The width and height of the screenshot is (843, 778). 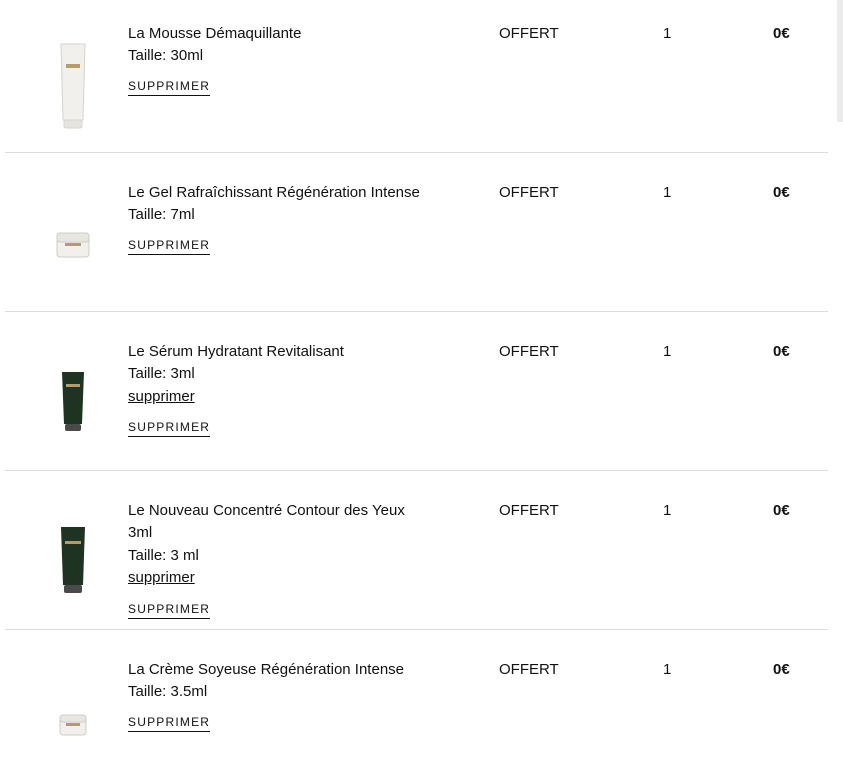 I want to click on product-name: Le Sérum Hydratant Revitalisant, so click(x=236, y=351).